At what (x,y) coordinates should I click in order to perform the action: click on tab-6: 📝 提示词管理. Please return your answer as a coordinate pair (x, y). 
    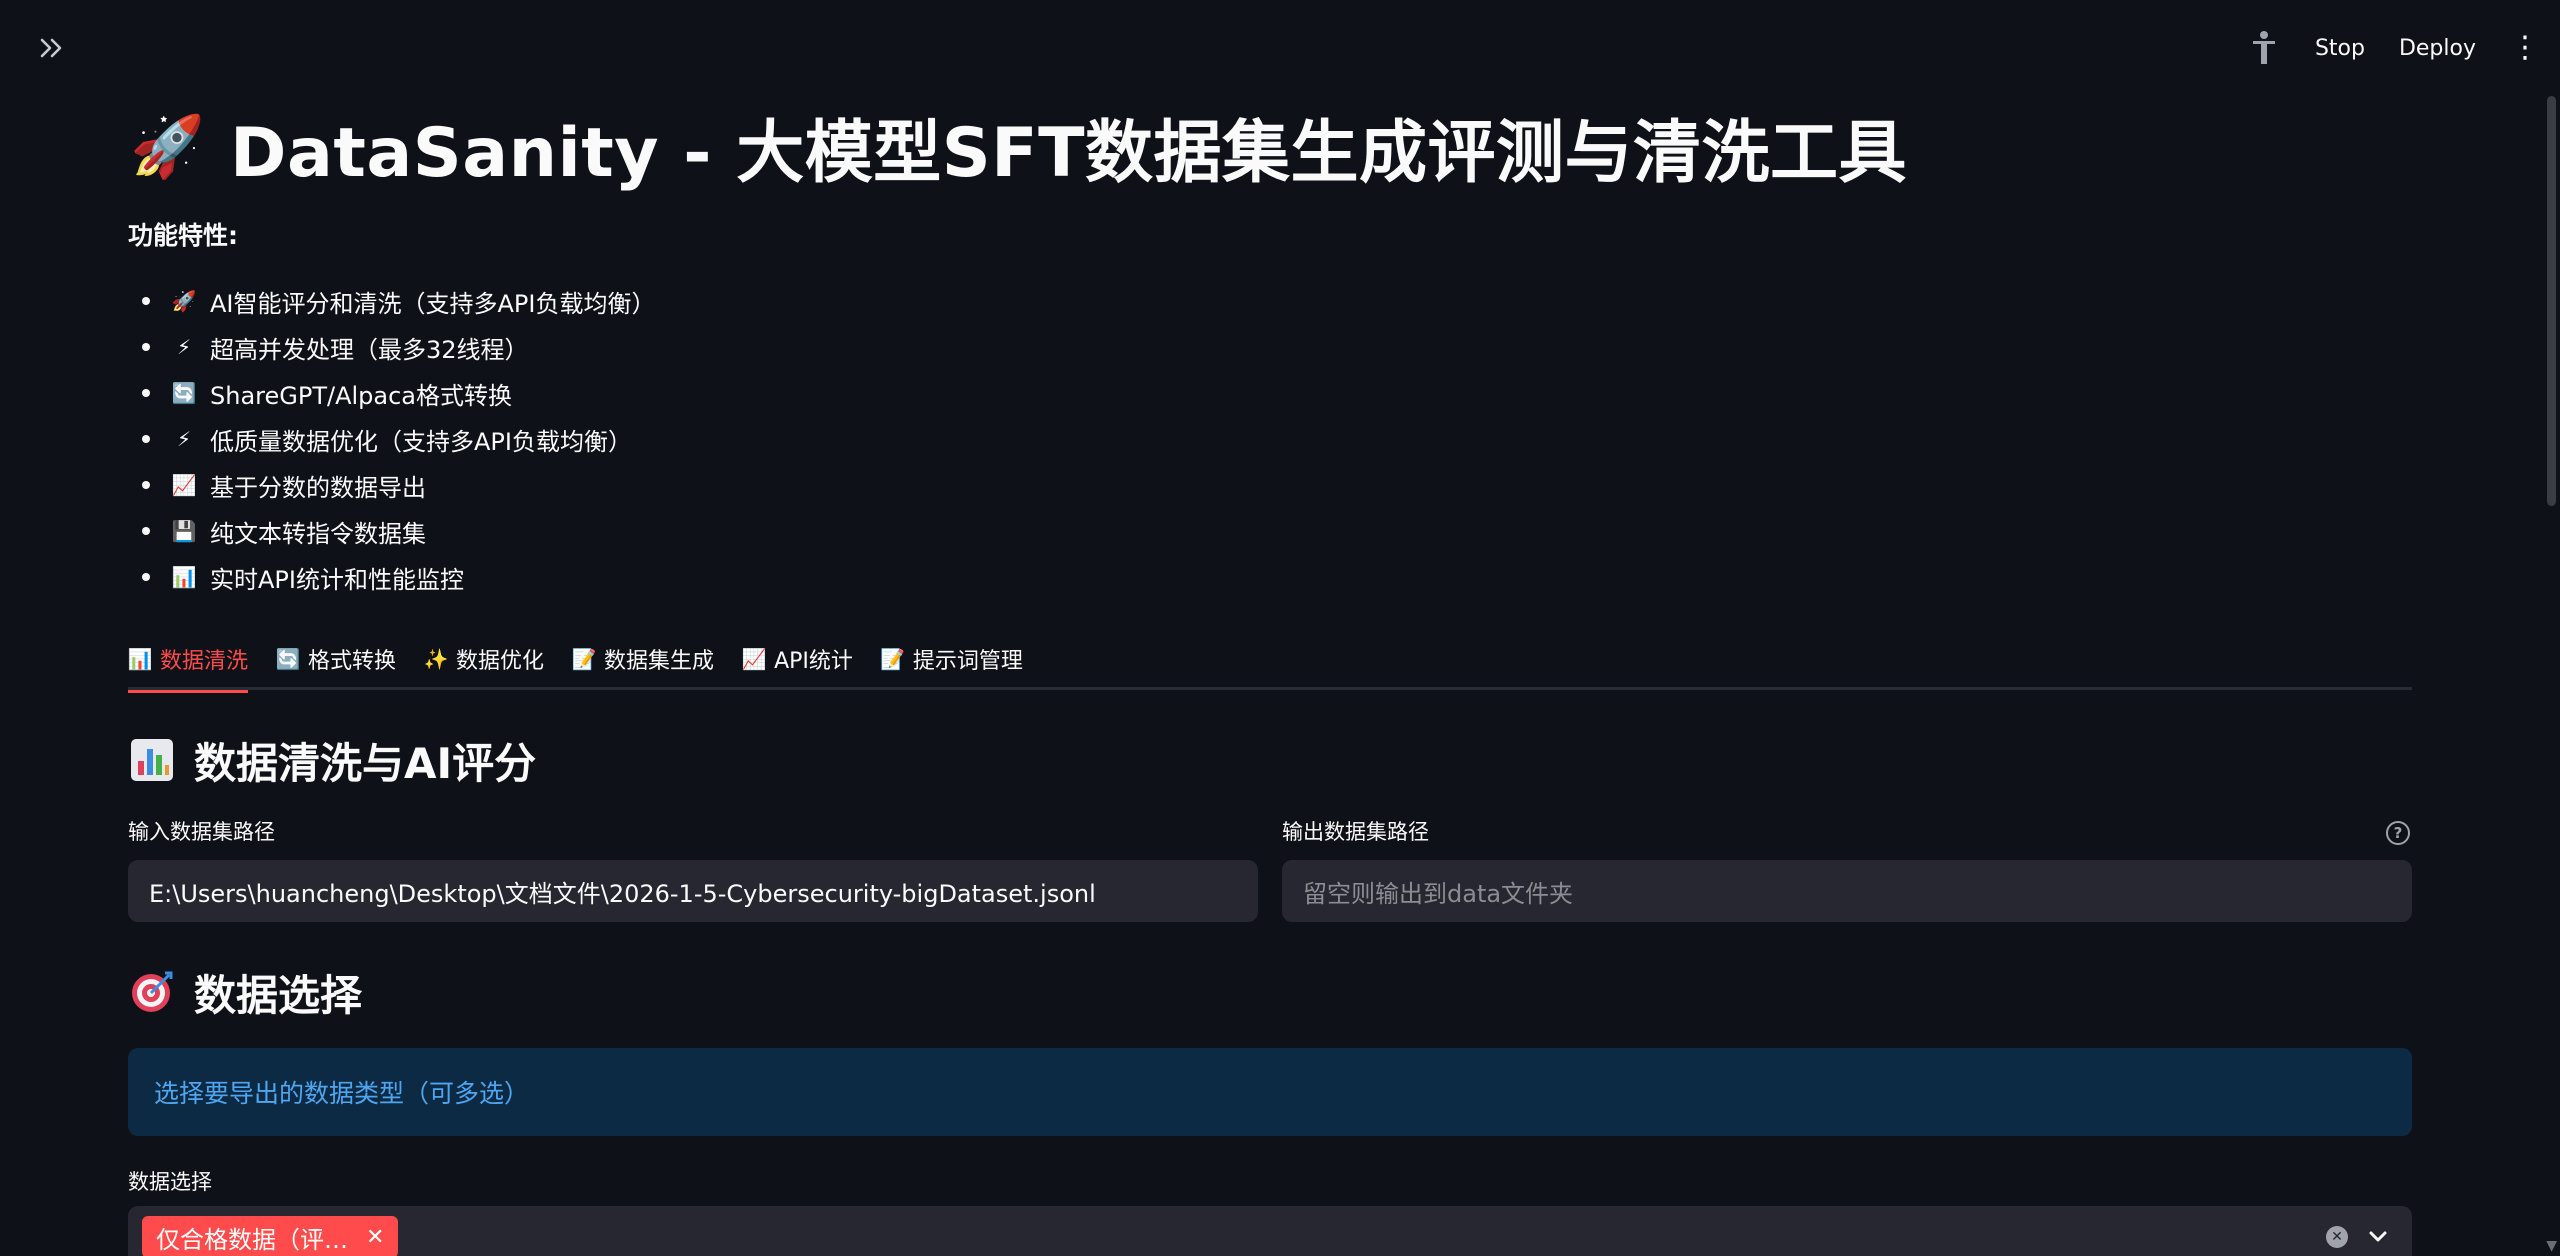
    Looking at the image, I should click on (951, 659).